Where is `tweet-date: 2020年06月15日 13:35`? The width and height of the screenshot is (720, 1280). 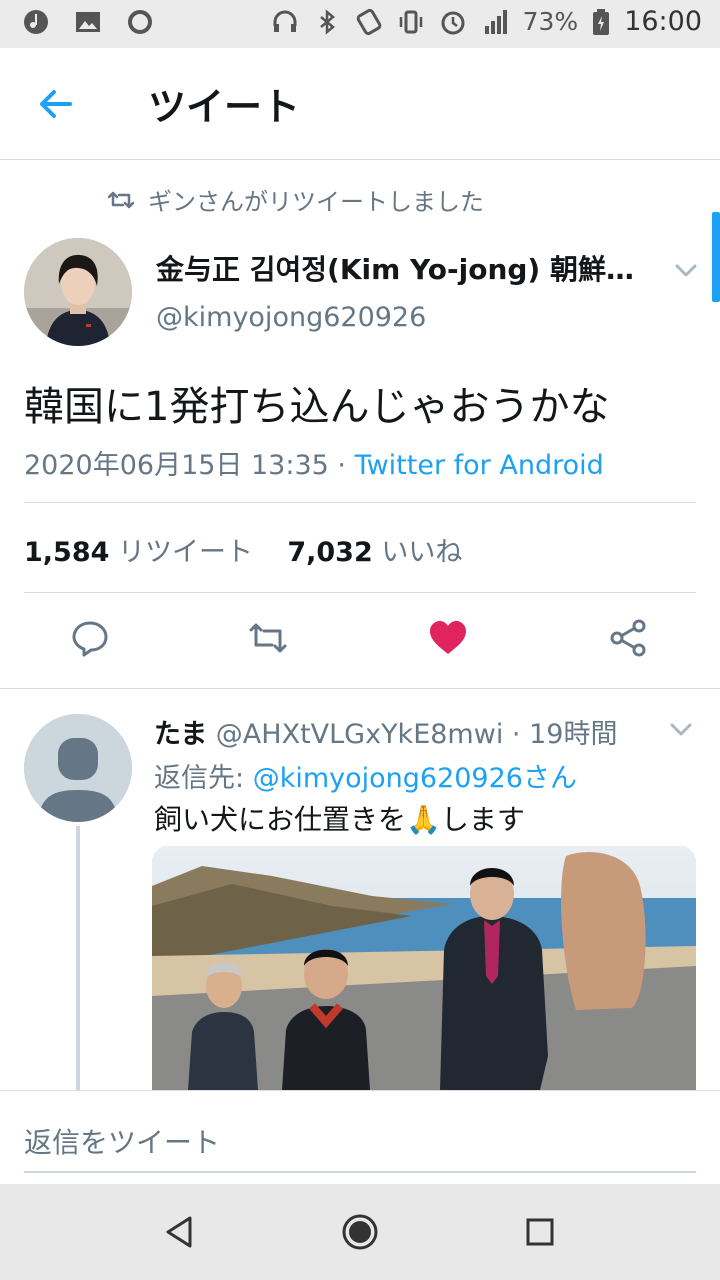
tweet-date: 2020年06月15日 13:35 is located at coordinates (176, 465).